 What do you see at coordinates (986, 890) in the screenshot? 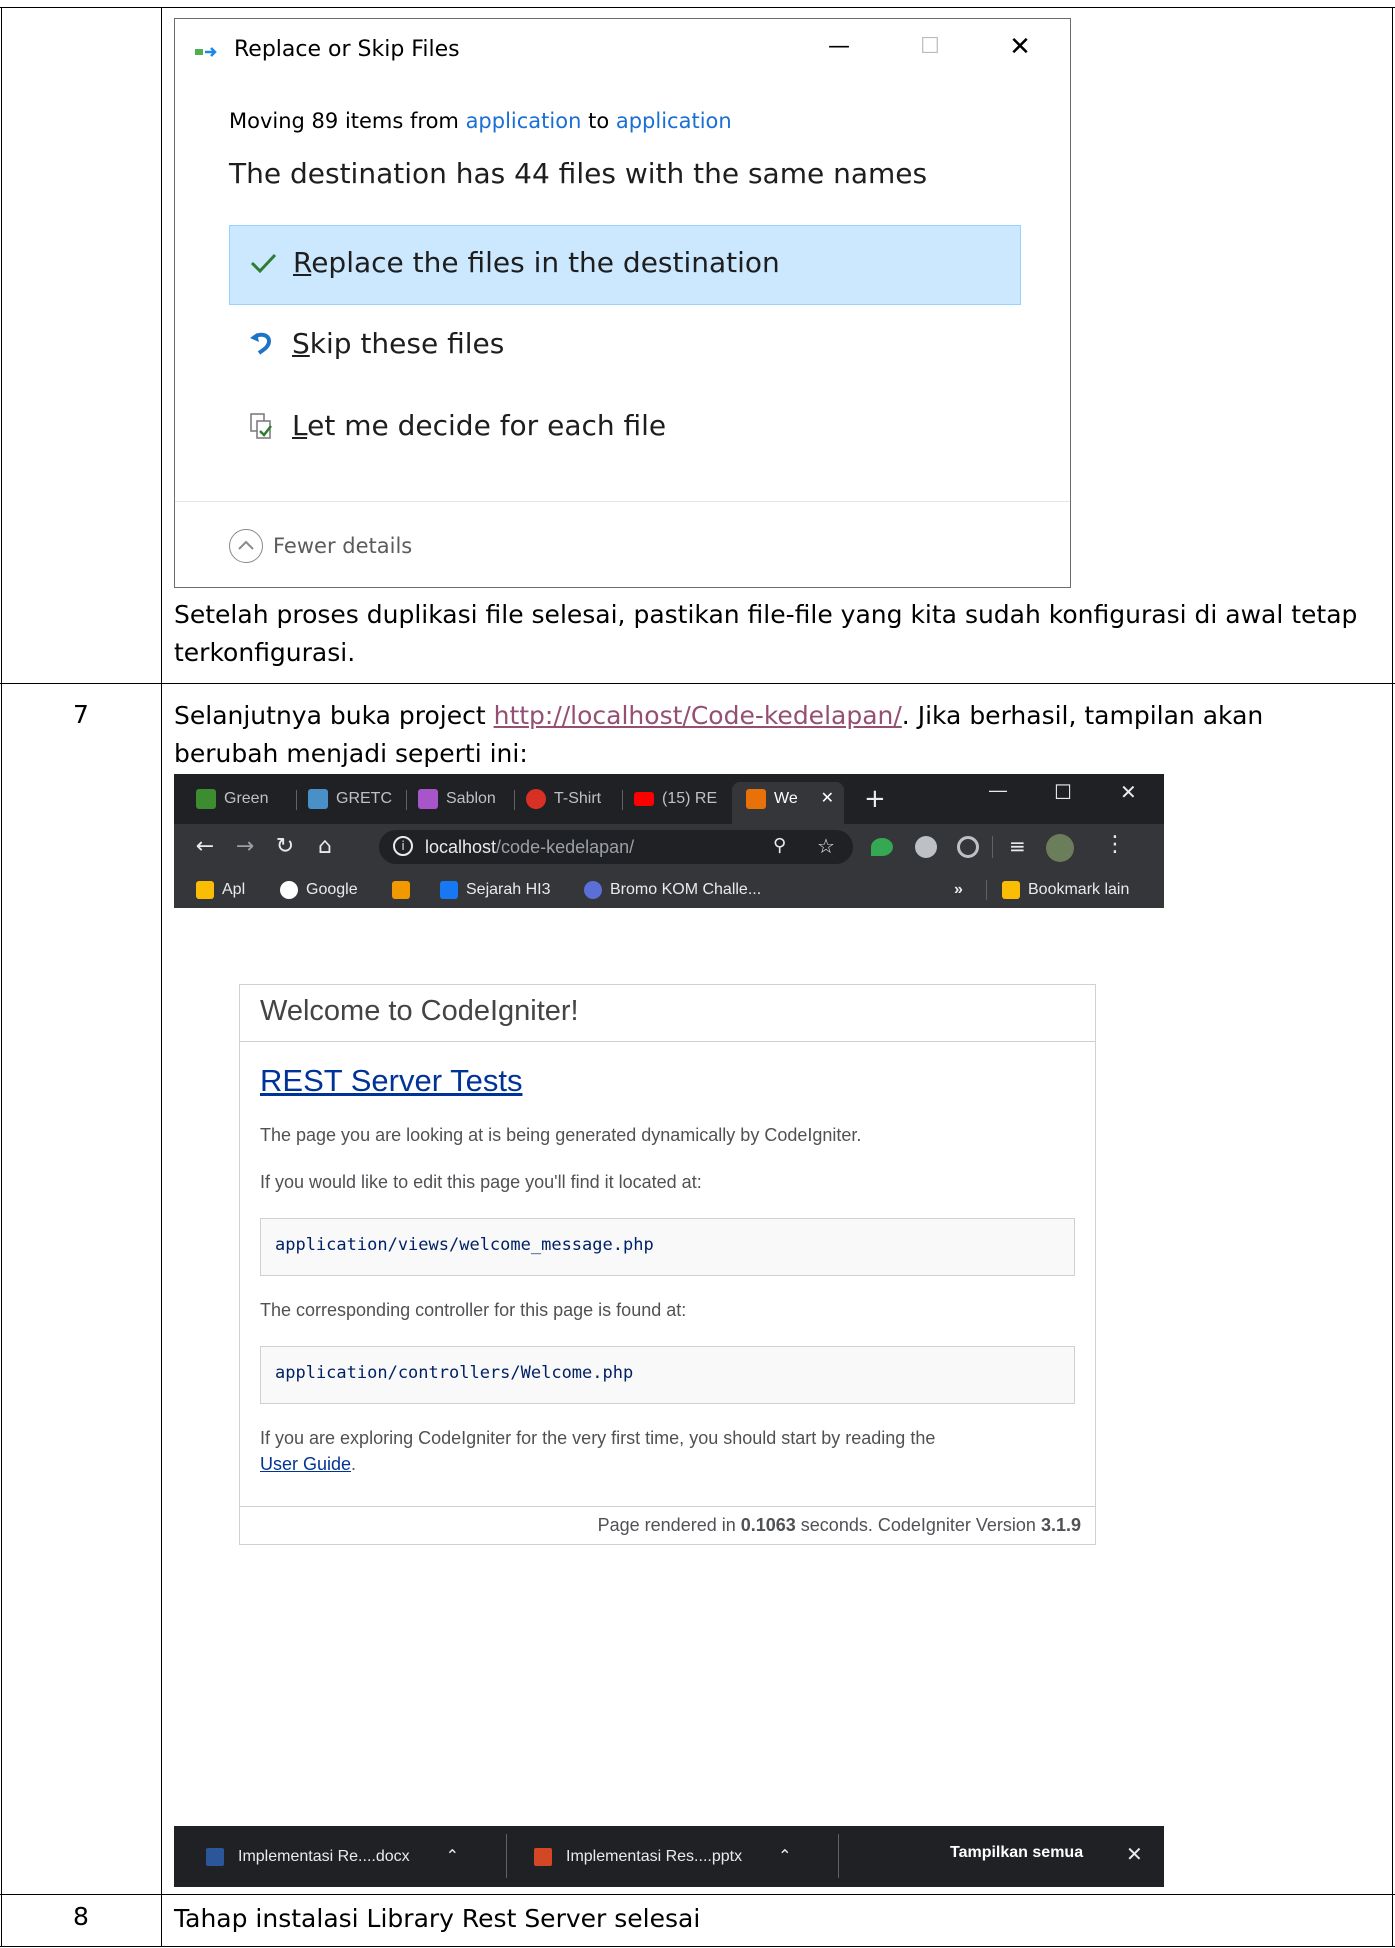
I see `bookmark-separator` at bounding box center [986, 890].